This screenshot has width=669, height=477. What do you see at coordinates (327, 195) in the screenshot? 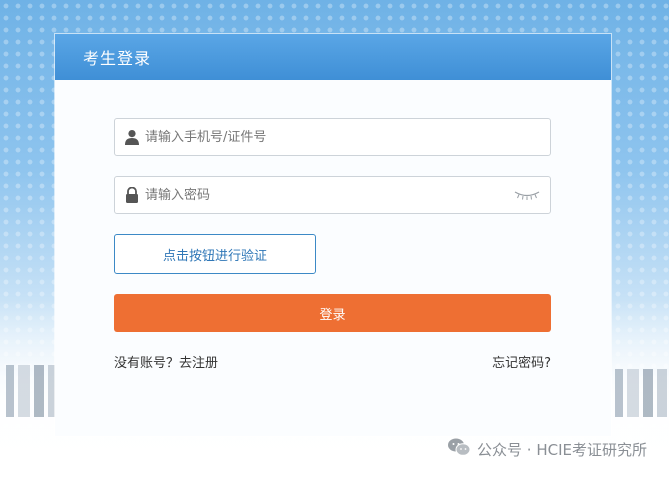
I see `password-input` at bounding box center [327, 195].